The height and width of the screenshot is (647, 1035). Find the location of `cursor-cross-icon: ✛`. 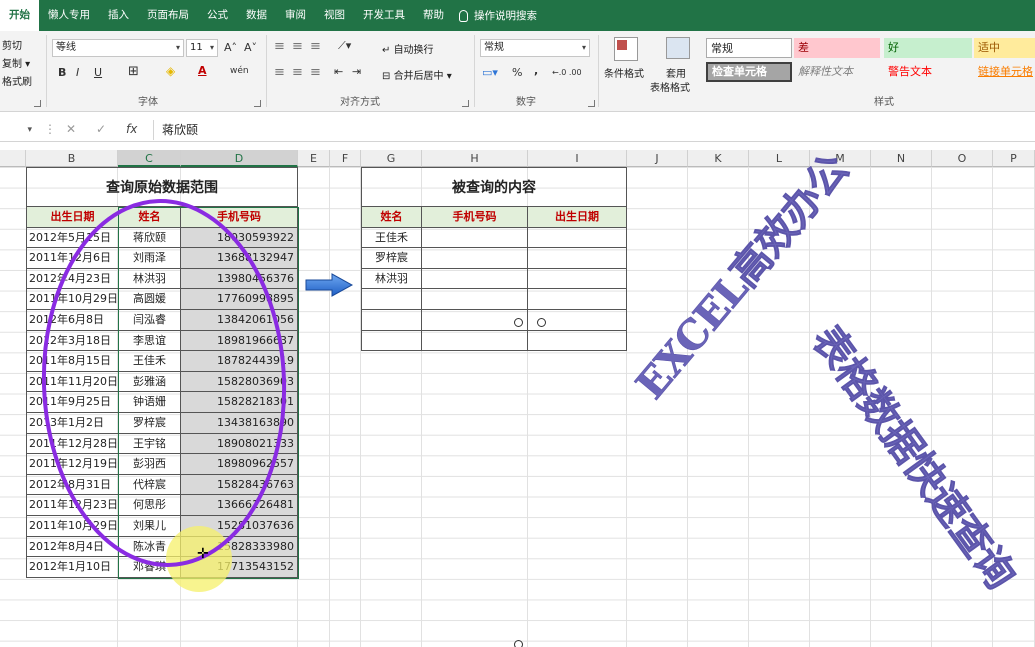

cursor-cross-icon: ✛ is located at coordinates (203, 554).